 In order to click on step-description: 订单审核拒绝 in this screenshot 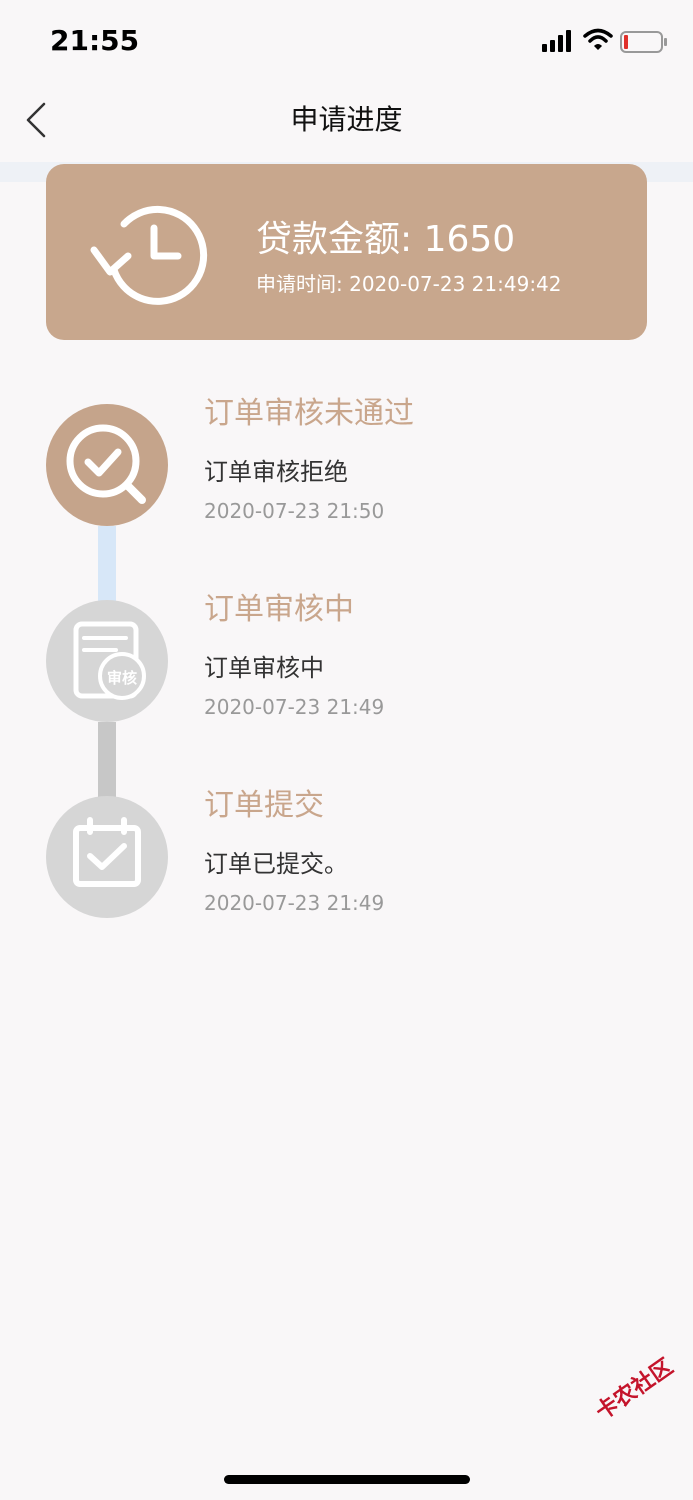, I will do `click(276, 472)`.